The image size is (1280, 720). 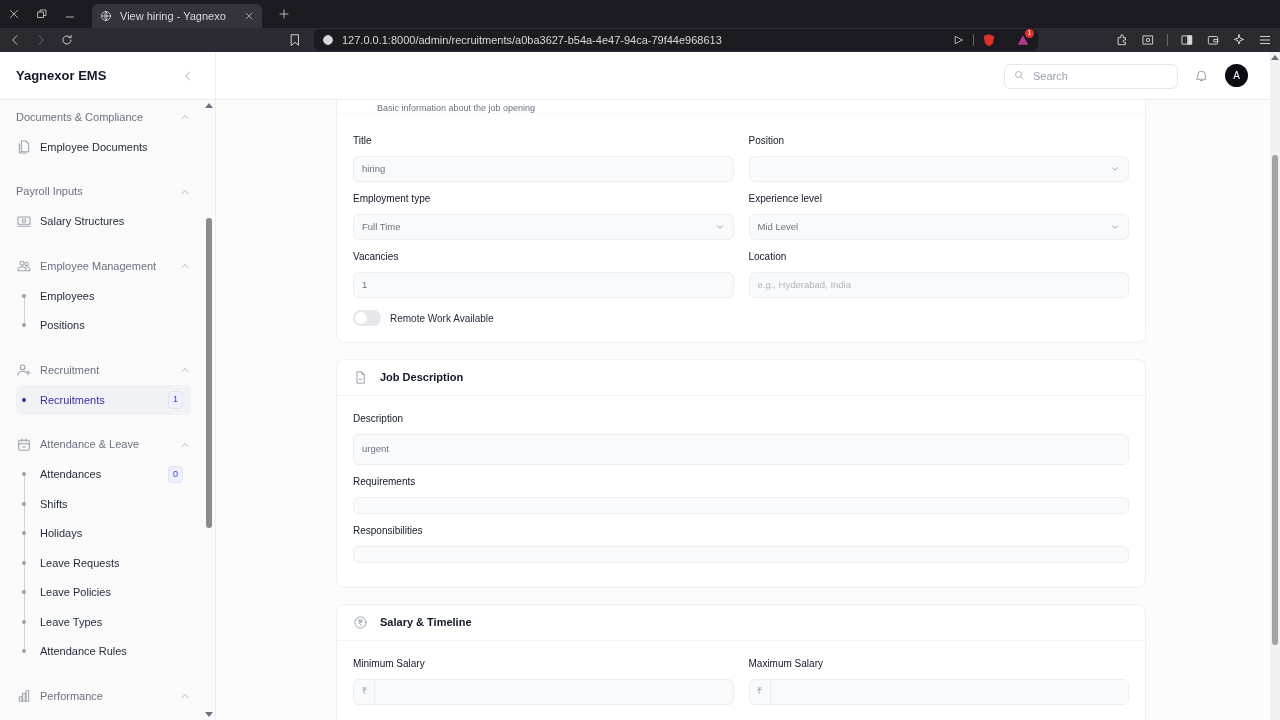 What do you see at coordinates (103, 651) in the screenshot?
I see `nav-item: Attendance Rules` at bounding box center [103, 651].